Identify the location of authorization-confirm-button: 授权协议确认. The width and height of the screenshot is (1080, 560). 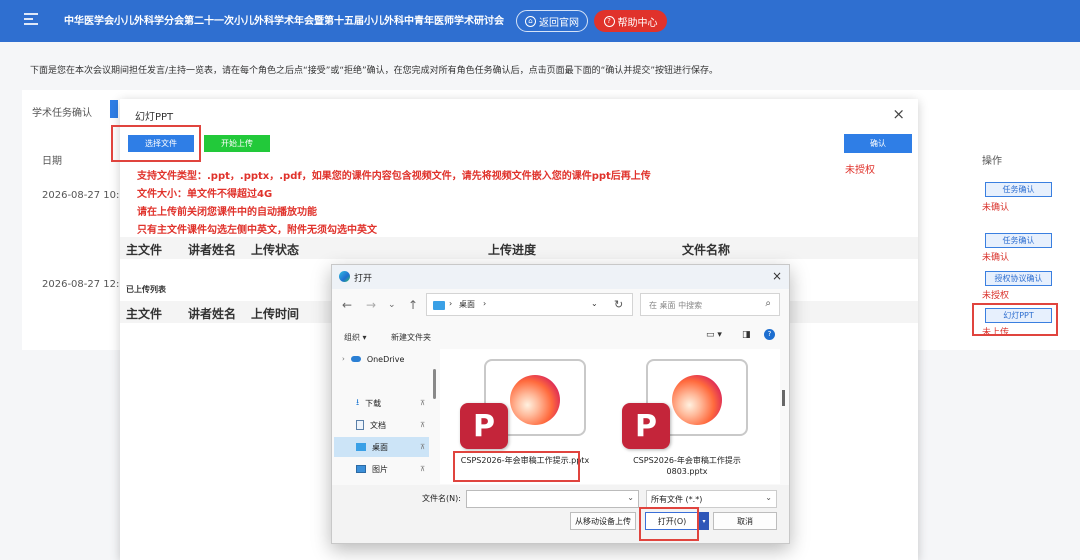
(1018, 278).